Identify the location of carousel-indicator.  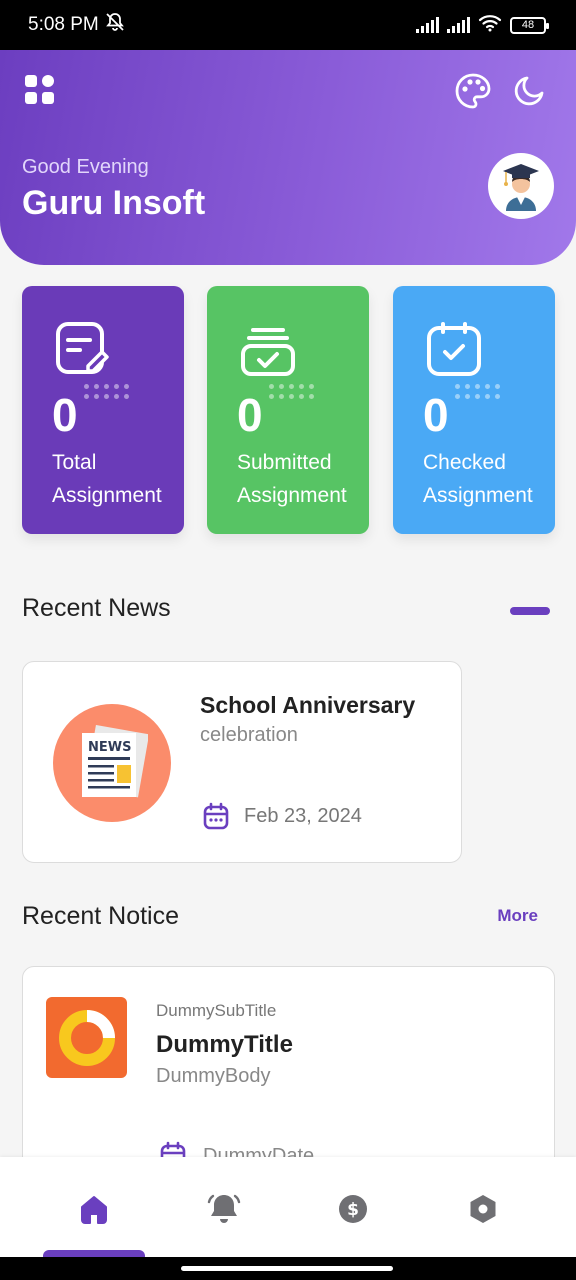
(530, 611).